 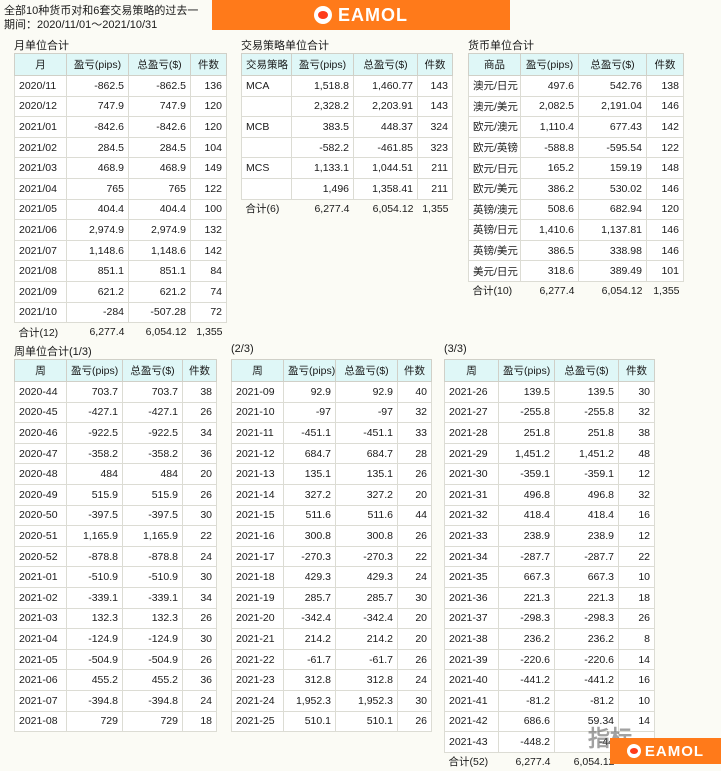 I want to click on table-cell: 142, so click(x=208, y=250).